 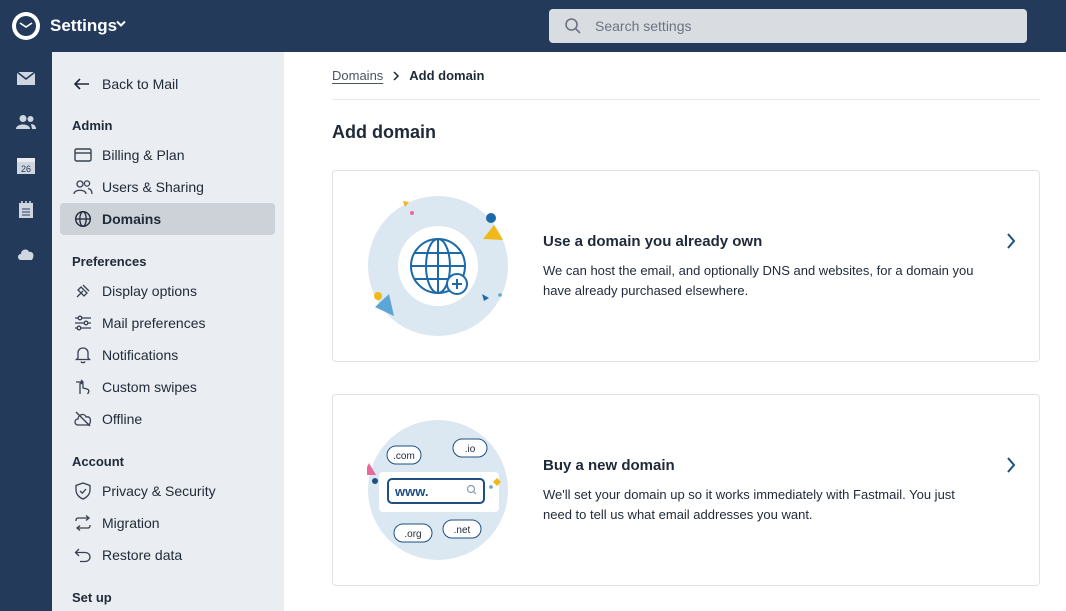 I want to click on dot-net-label: .net, so click(x=462, y=530).